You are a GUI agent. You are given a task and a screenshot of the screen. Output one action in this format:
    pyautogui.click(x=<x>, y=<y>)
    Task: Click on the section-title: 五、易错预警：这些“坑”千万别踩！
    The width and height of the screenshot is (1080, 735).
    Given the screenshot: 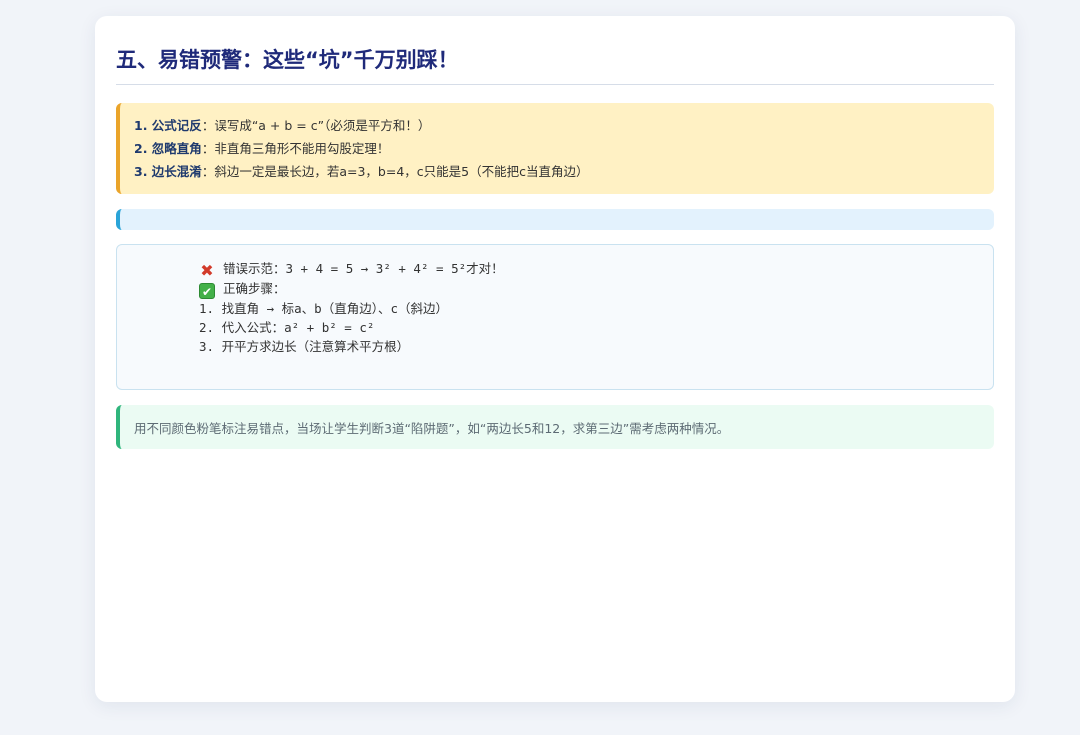 What is the action you would take?
    pyautogui.click(x=555, y=50)
    